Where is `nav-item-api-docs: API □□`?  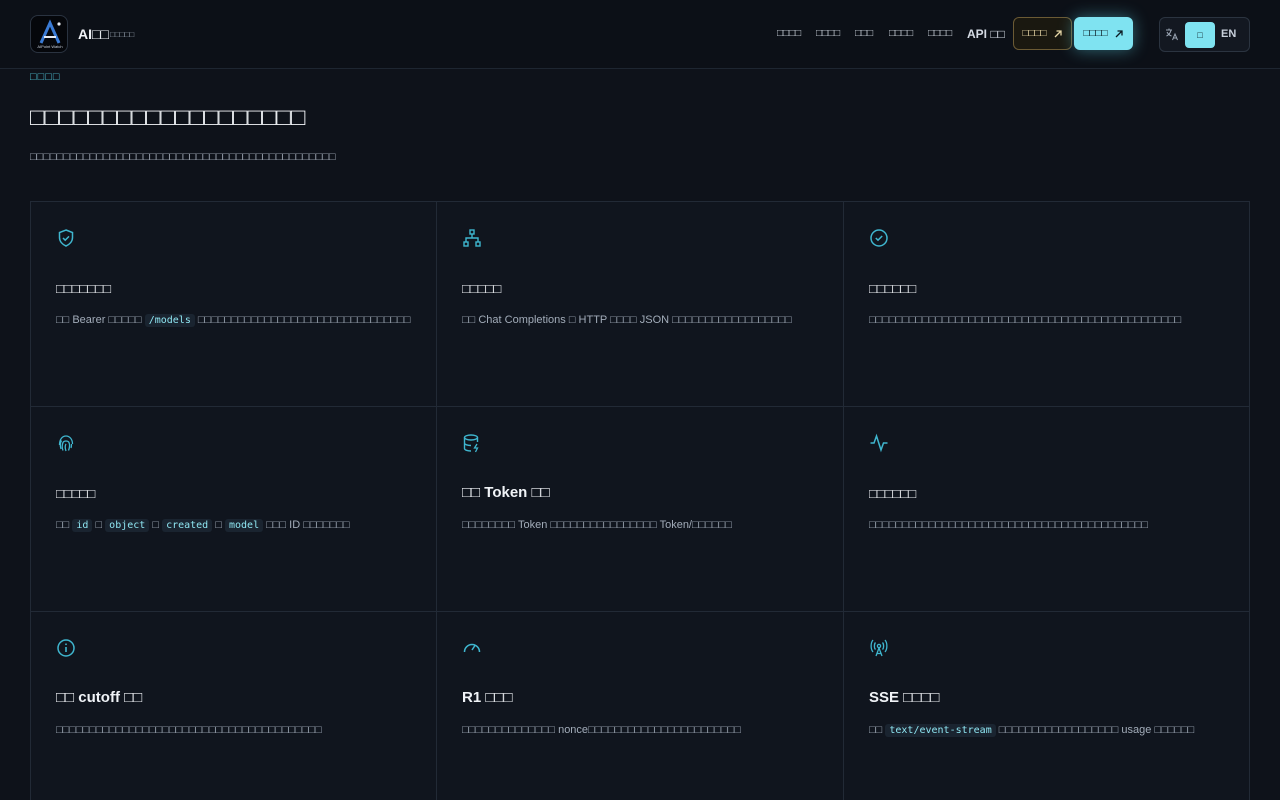 nav-item-api-docs: API □□ is located at coordinates (986, 34).